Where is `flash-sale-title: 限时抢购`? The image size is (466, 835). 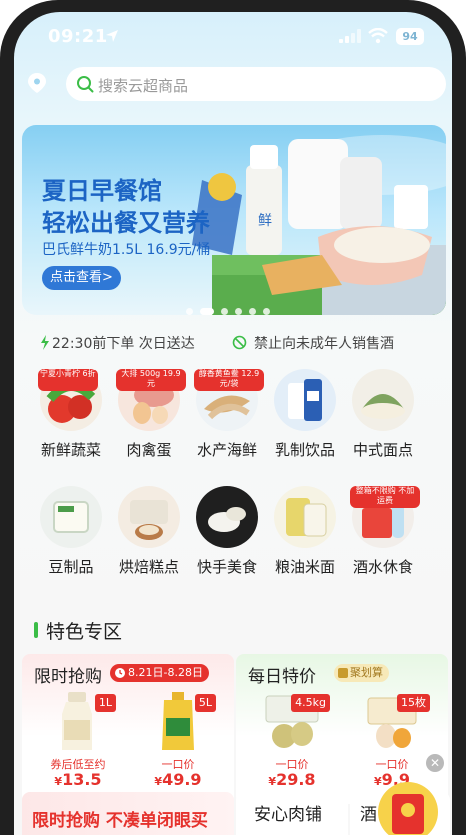
flash-sale-title: 限时抢购 is located at coordinates (68, 677).